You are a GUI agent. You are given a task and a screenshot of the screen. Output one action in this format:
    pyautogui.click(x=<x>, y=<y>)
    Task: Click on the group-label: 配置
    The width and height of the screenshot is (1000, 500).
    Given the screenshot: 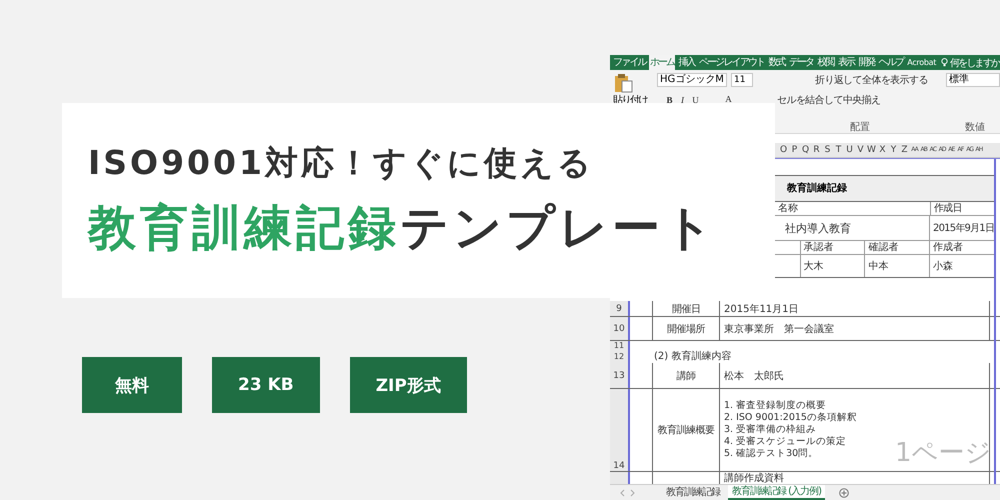 What is the action you would take?
    pyautogui.click(x=860, y=127)
    